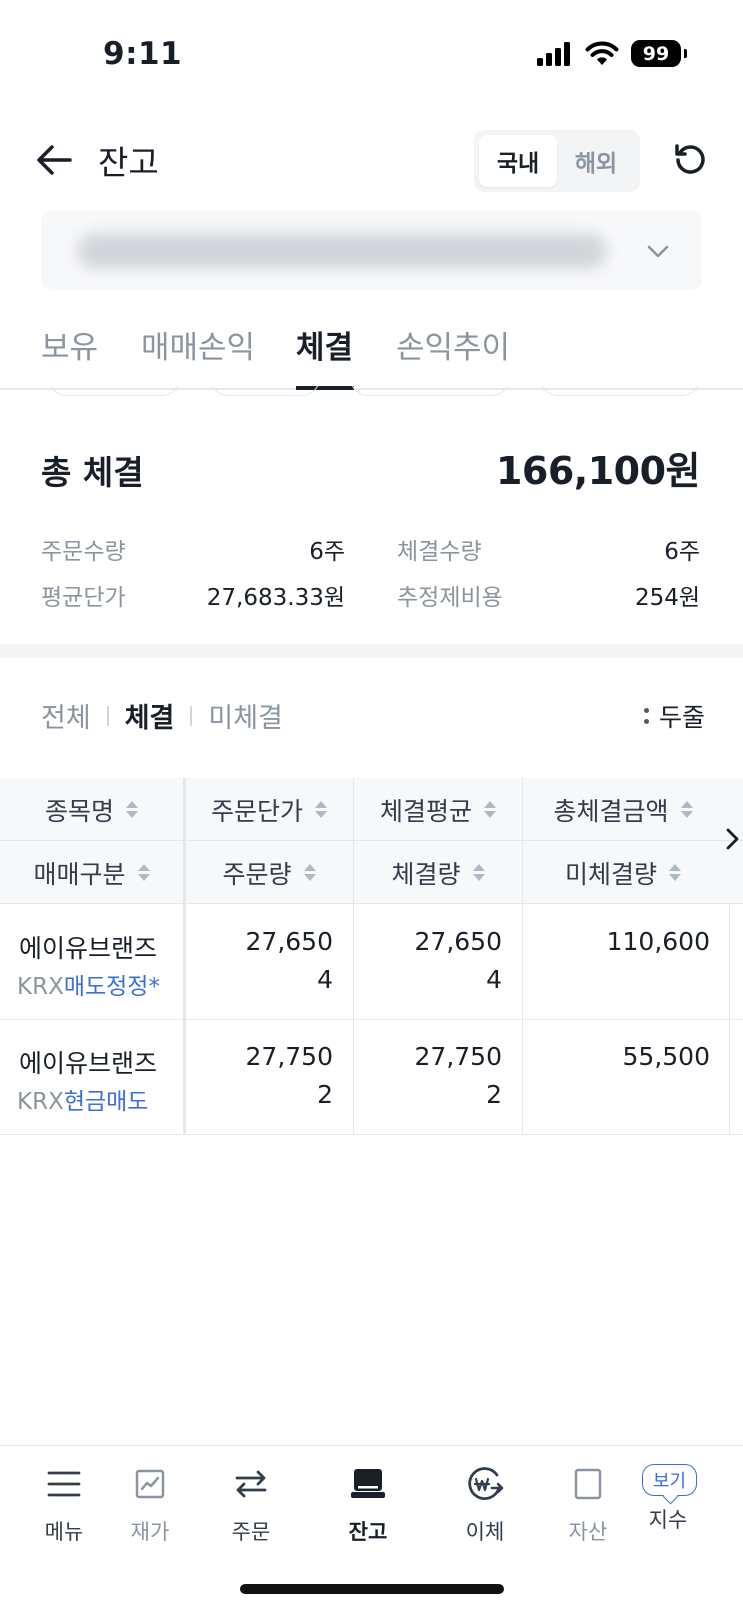 This screenshot has height=1611, width=743. Describe the element at coordinates (184, 956) in the screenshot. I see `frozen-column-divider` at that location.